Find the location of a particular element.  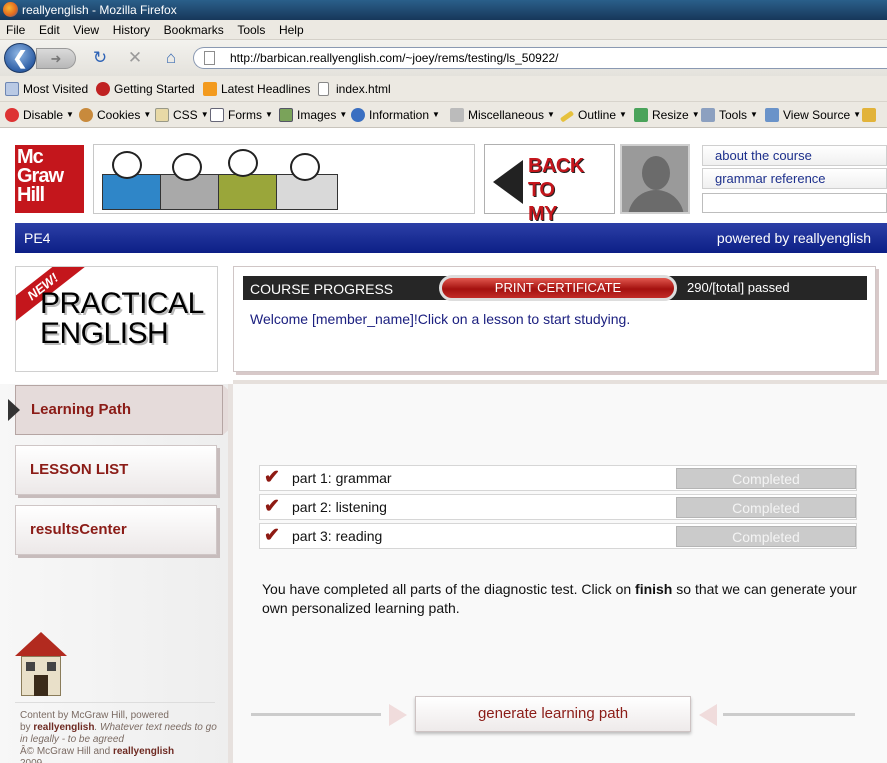

dev-cookies: Cookies ▼ is located at coordinates (115, 115).